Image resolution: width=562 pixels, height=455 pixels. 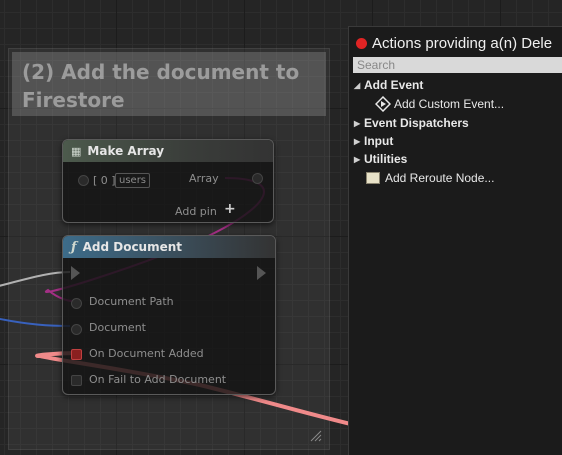 What do you see at coordinates (117, 327) in the screenshot?
I see `document-label: Document` at bounding box center [117, 327].